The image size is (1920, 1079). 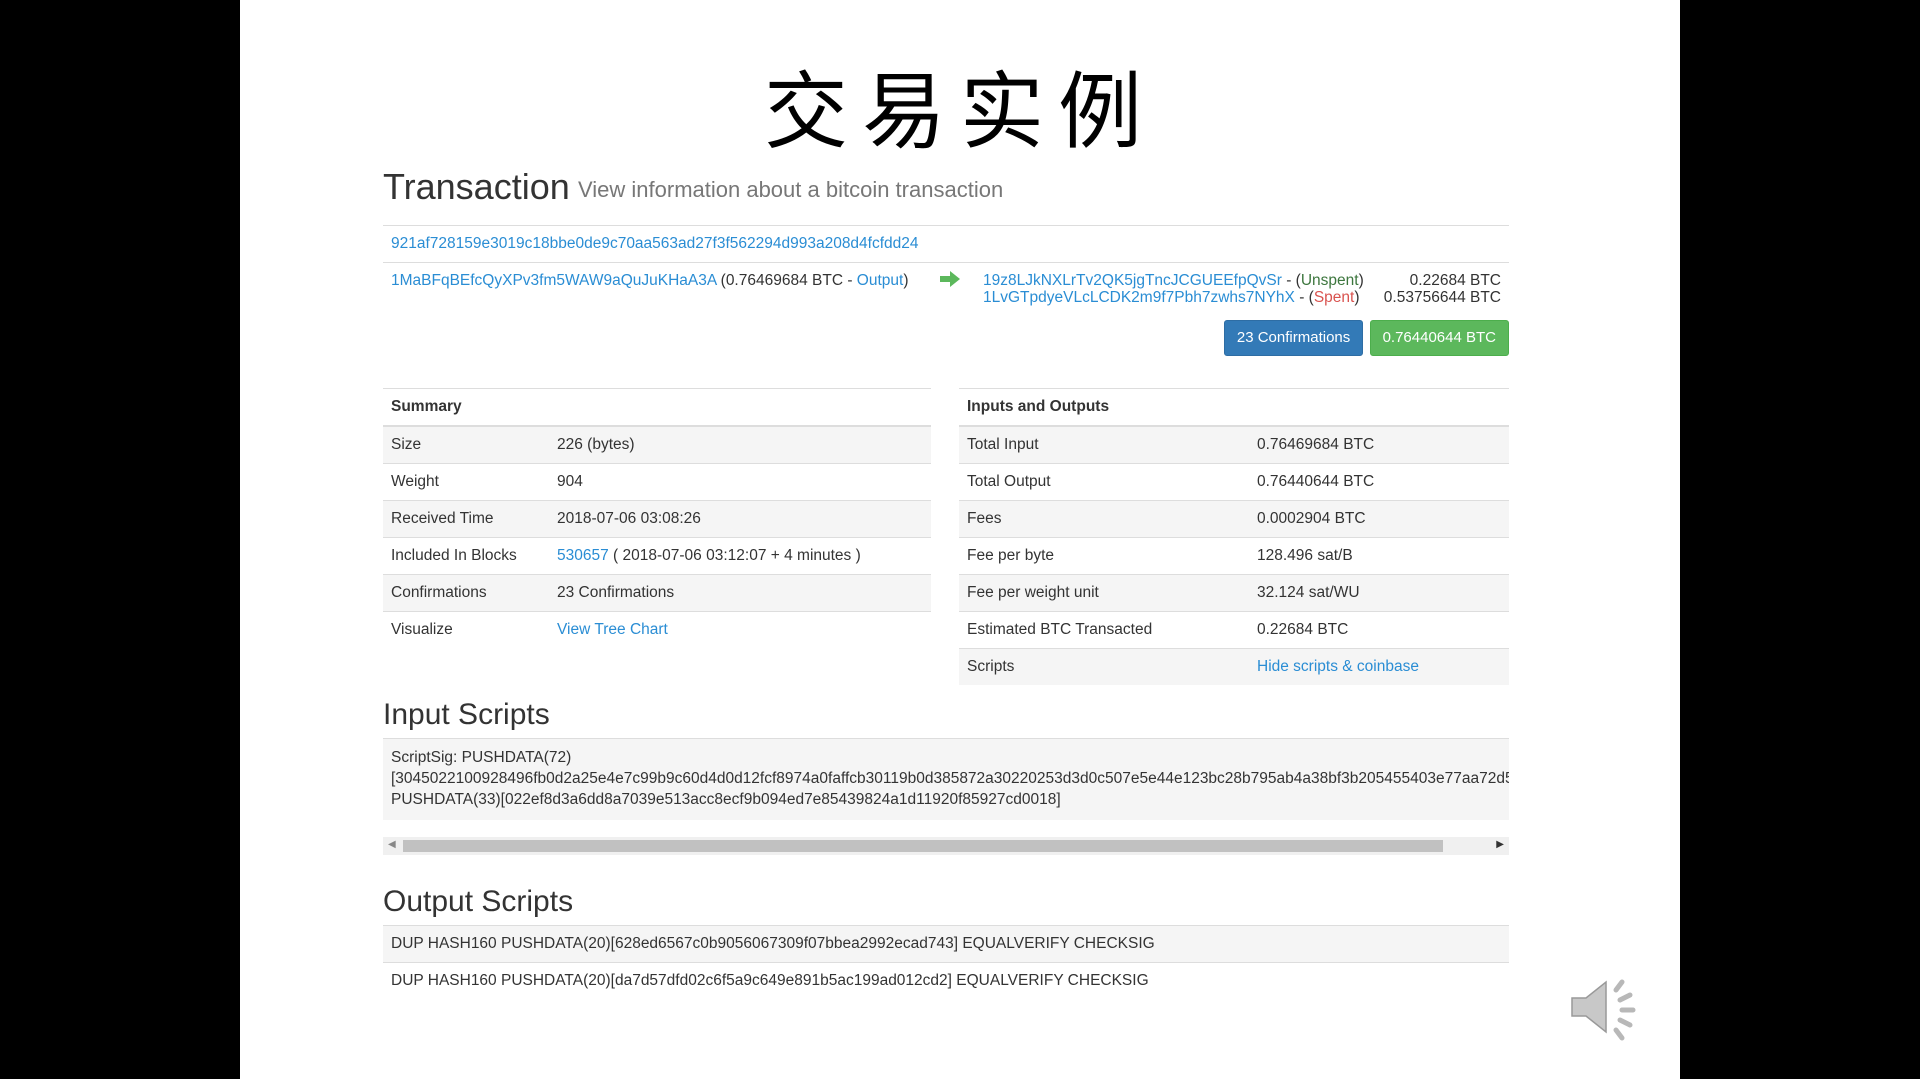 What do you see at coordinates (1104, 556) in the screenshot?
I see `fee-per-byte-label: Fee per byte` at bounding box center [1104, 556].